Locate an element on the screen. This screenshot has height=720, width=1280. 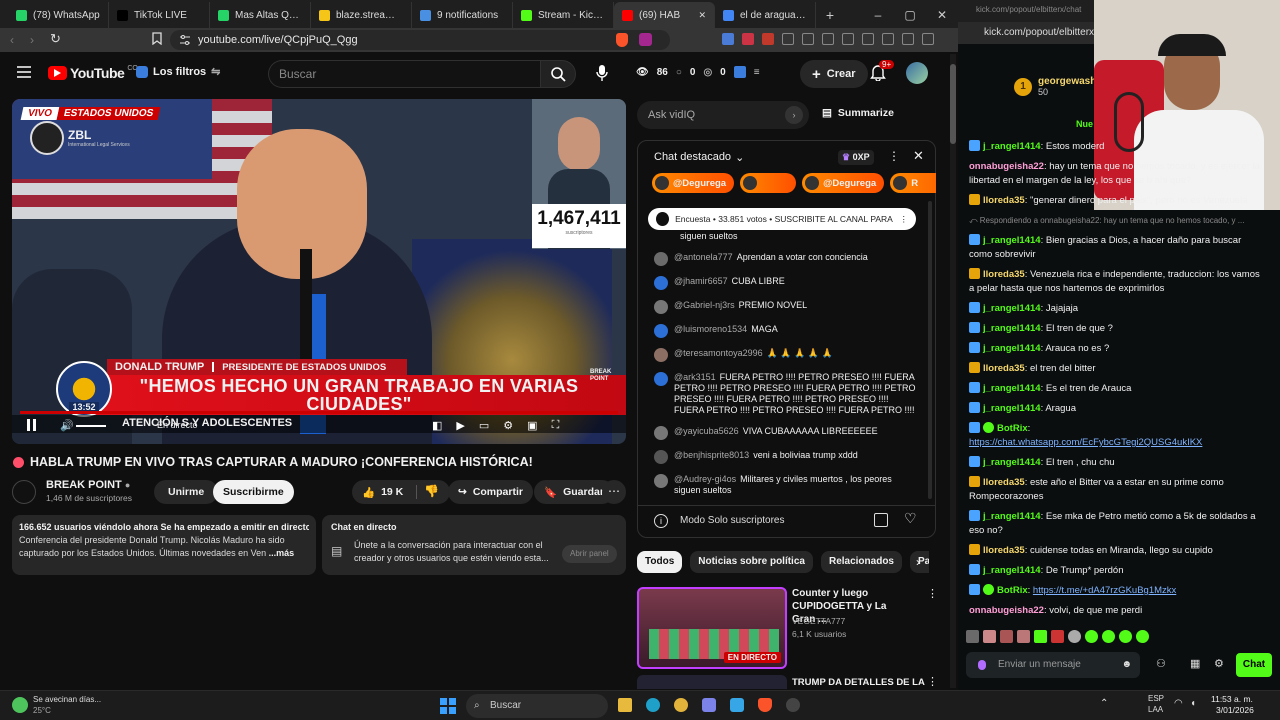
kick-message: lloreda35: el tren del bitter is located at coordinates (1115, 369).